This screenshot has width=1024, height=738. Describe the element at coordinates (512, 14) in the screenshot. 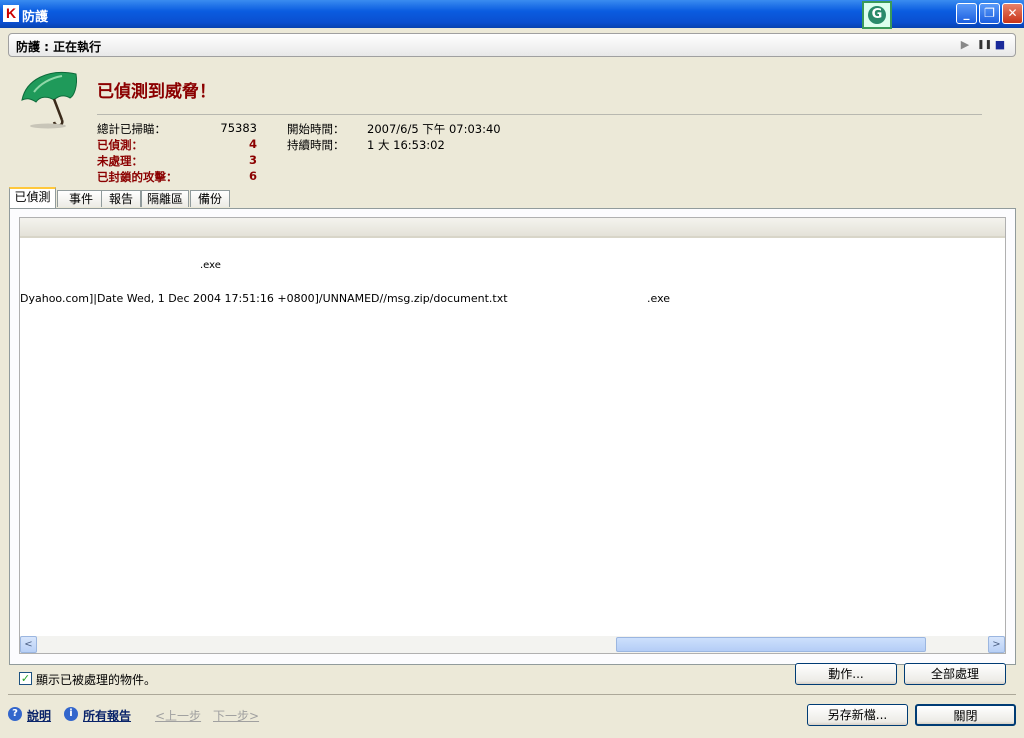

I see `title-bar: K 防護 G _ ❐ ✕` at that location.